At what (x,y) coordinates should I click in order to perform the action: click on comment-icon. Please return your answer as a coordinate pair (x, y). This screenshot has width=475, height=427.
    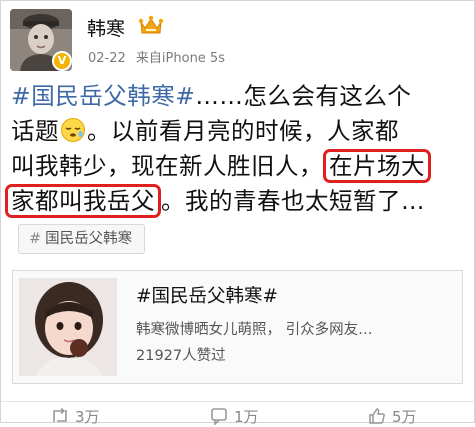
    Looking at the image, I should click on (219, 417).